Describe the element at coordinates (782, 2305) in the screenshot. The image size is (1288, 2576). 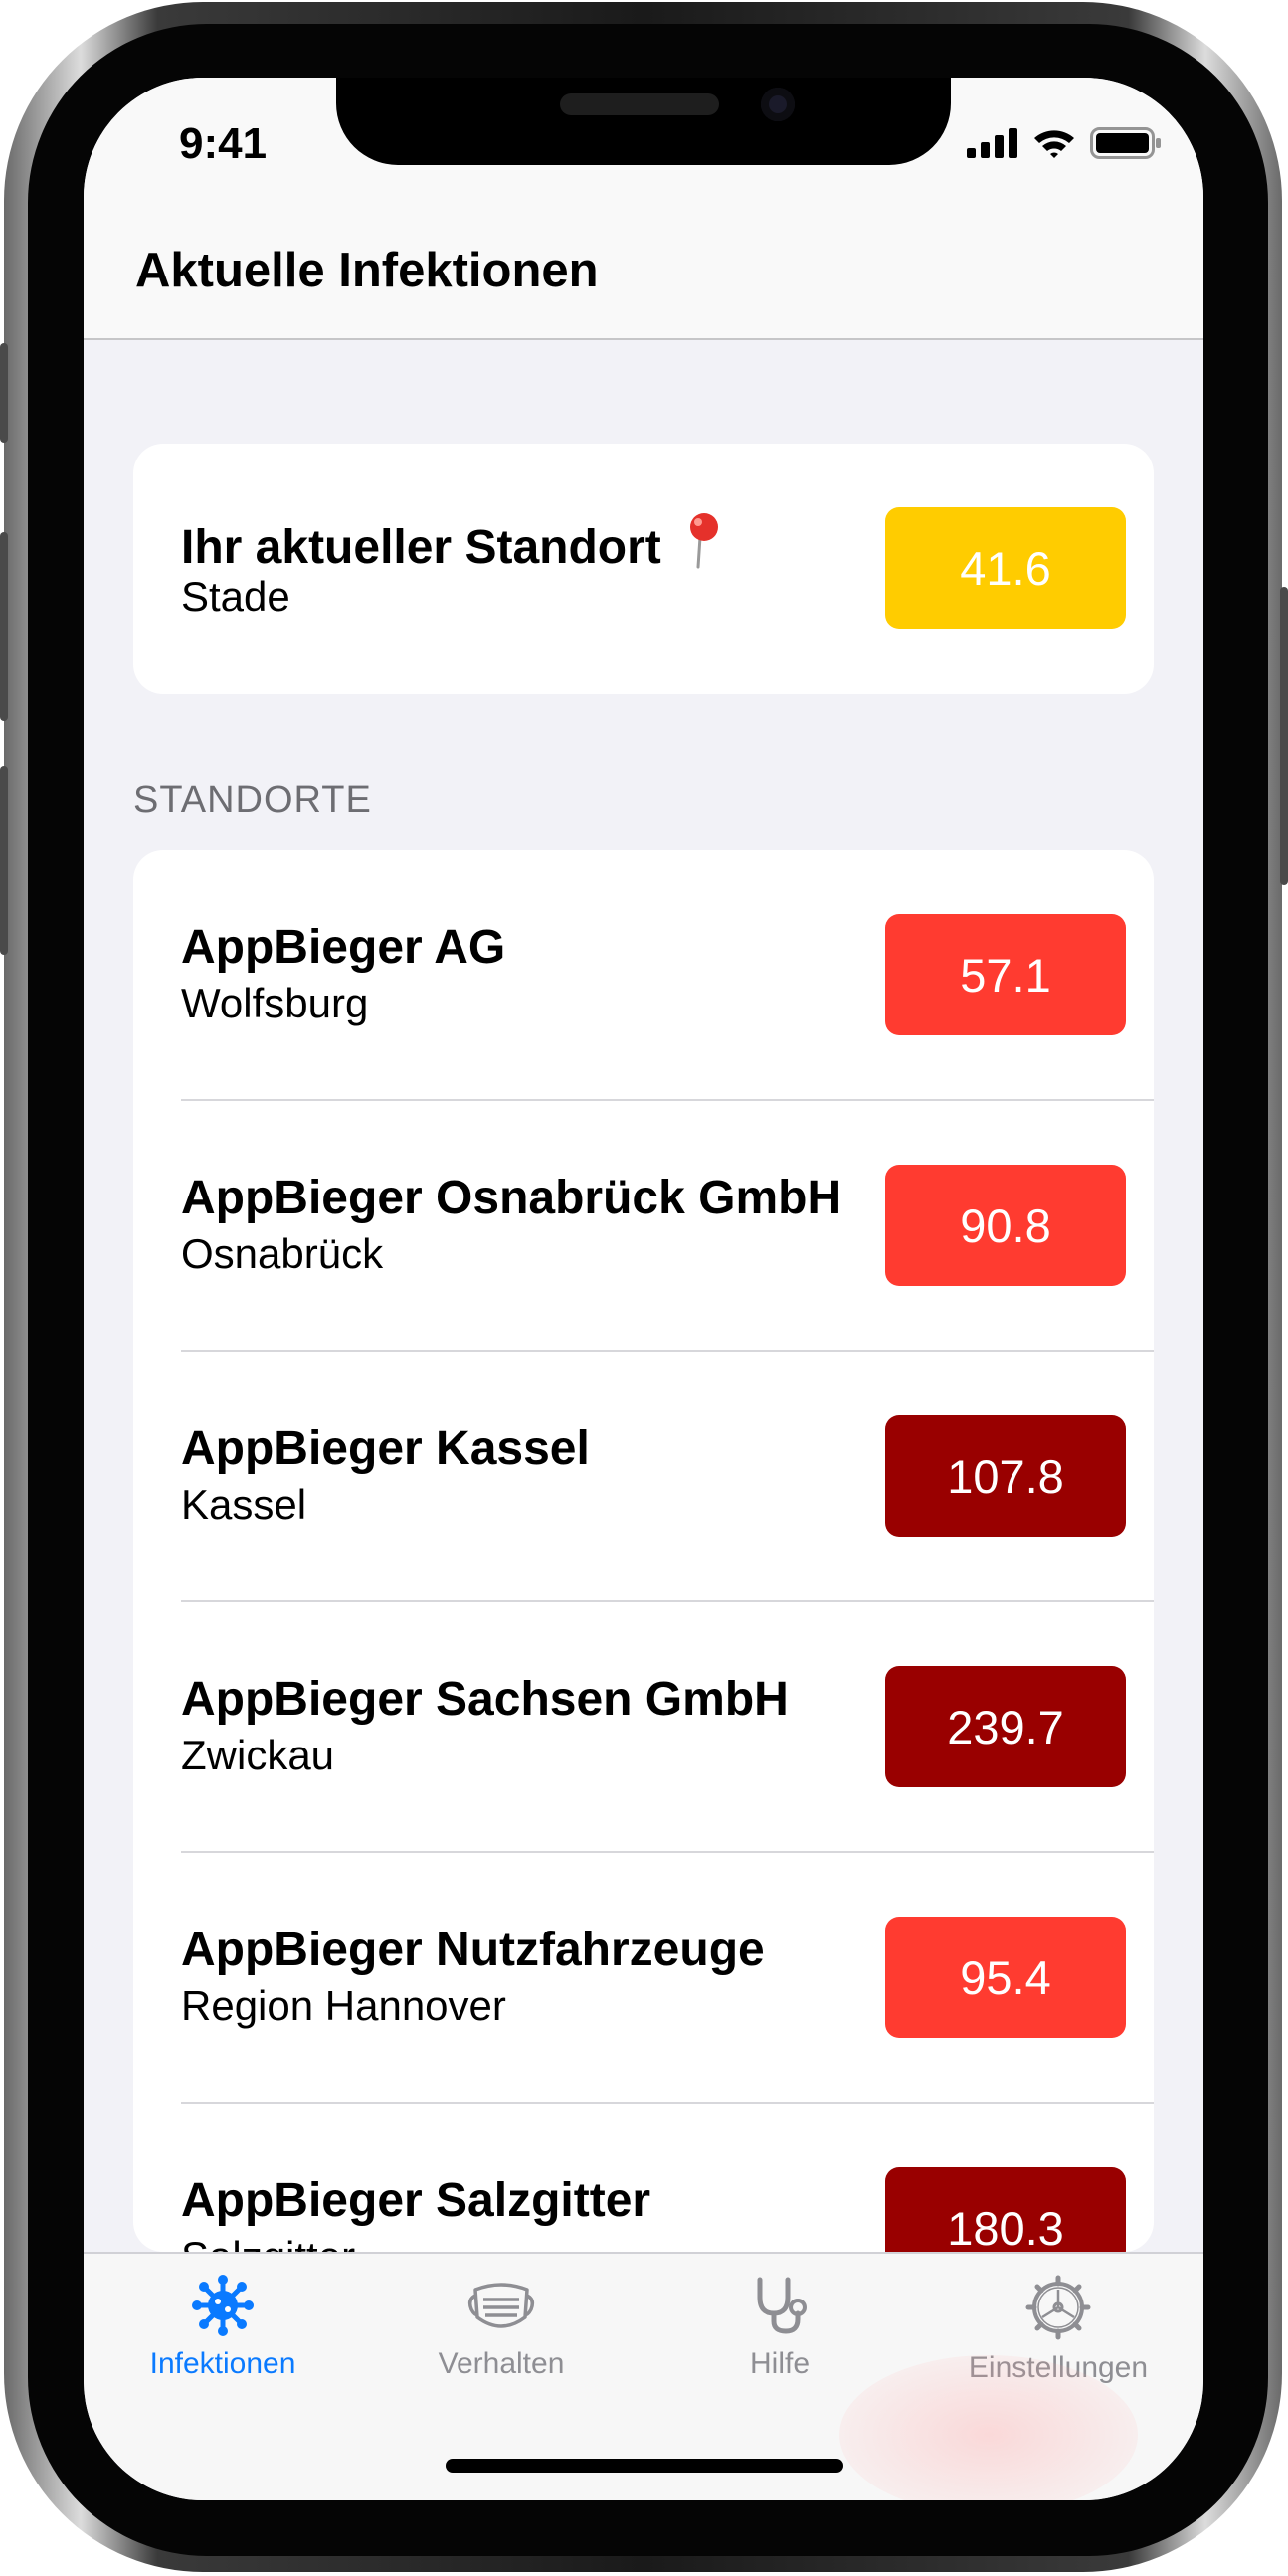
I see `stethoscope-icon` at that location.